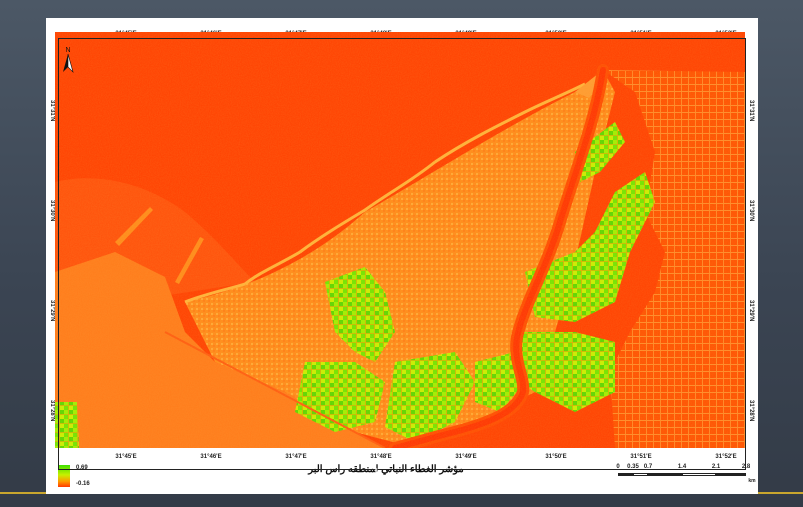  What do you see at coordinates (83, 484) in the screenshot?
I see `legend-low-label: -0.16` at bounding box center [83, 484].